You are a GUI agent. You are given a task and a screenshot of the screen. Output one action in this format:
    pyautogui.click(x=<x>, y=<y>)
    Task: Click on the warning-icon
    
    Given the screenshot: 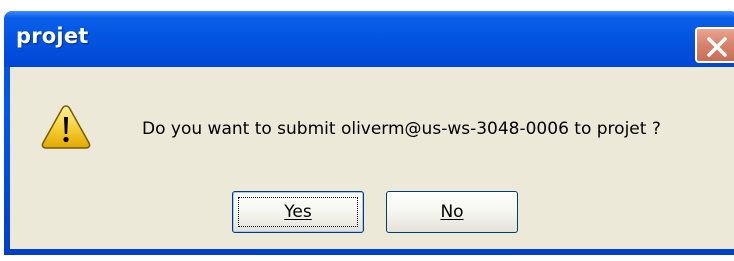 What is the action you would take?
    pyautogui.click(x=66, y=127)
    